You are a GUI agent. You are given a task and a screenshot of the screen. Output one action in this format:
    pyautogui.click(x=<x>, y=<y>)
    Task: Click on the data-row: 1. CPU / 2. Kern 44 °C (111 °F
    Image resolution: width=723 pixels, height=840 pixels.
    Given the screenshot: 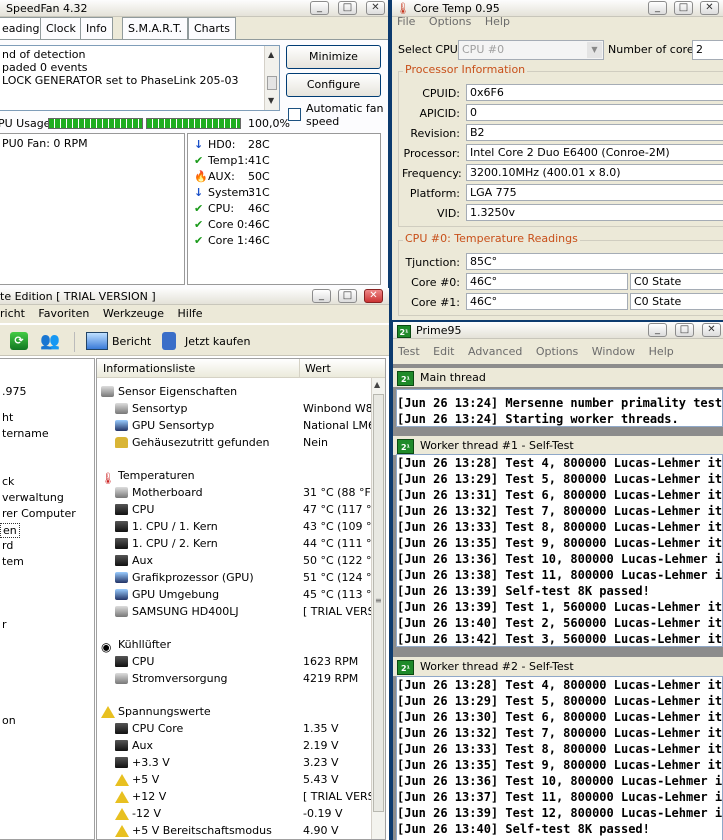 What is the action you would take?
    pyautogui.click(x=235, y=543)
    